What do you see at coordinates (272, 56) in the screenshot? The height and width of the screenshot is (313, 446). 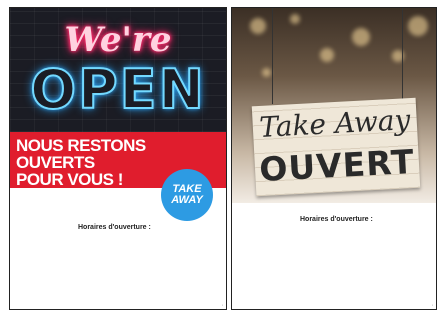 I see `sign-string-left` at bounding box center [272, 56].